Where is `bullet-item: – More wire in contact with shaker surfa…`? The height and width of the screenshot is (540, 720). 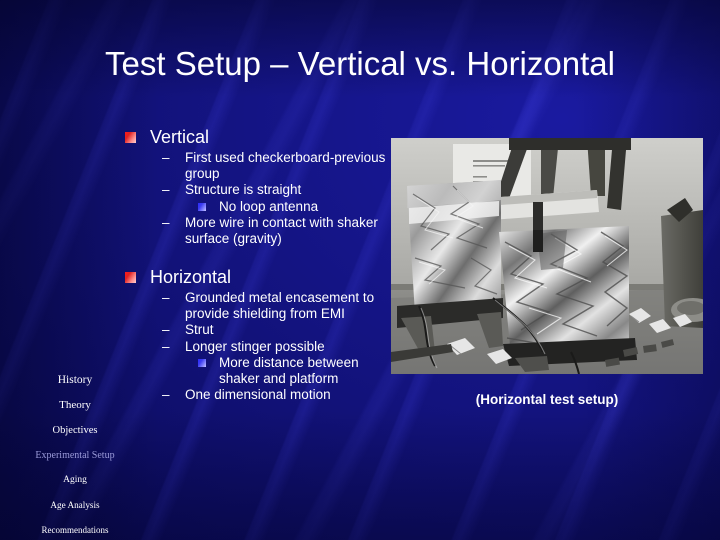 bullet-item: – More wire in contact with shaker surfa… is located at coordinates (256, 230).